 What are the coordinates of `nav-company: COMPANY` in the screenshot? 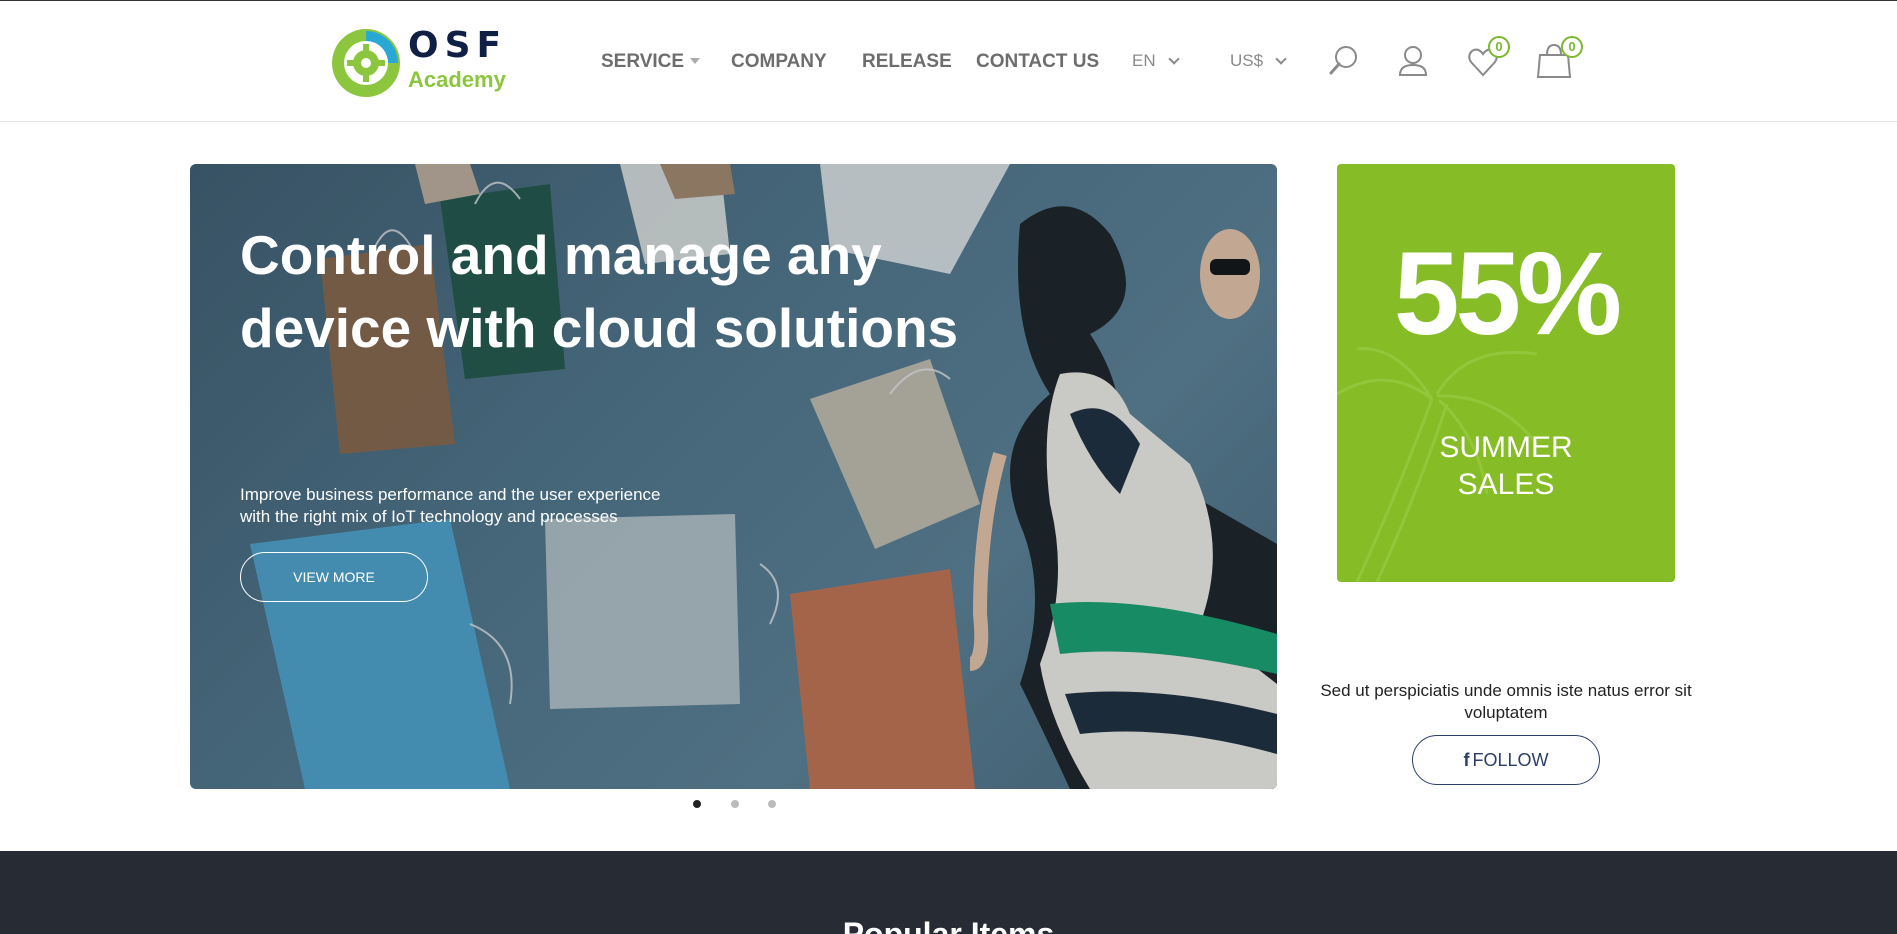 It's located at (779, 62).